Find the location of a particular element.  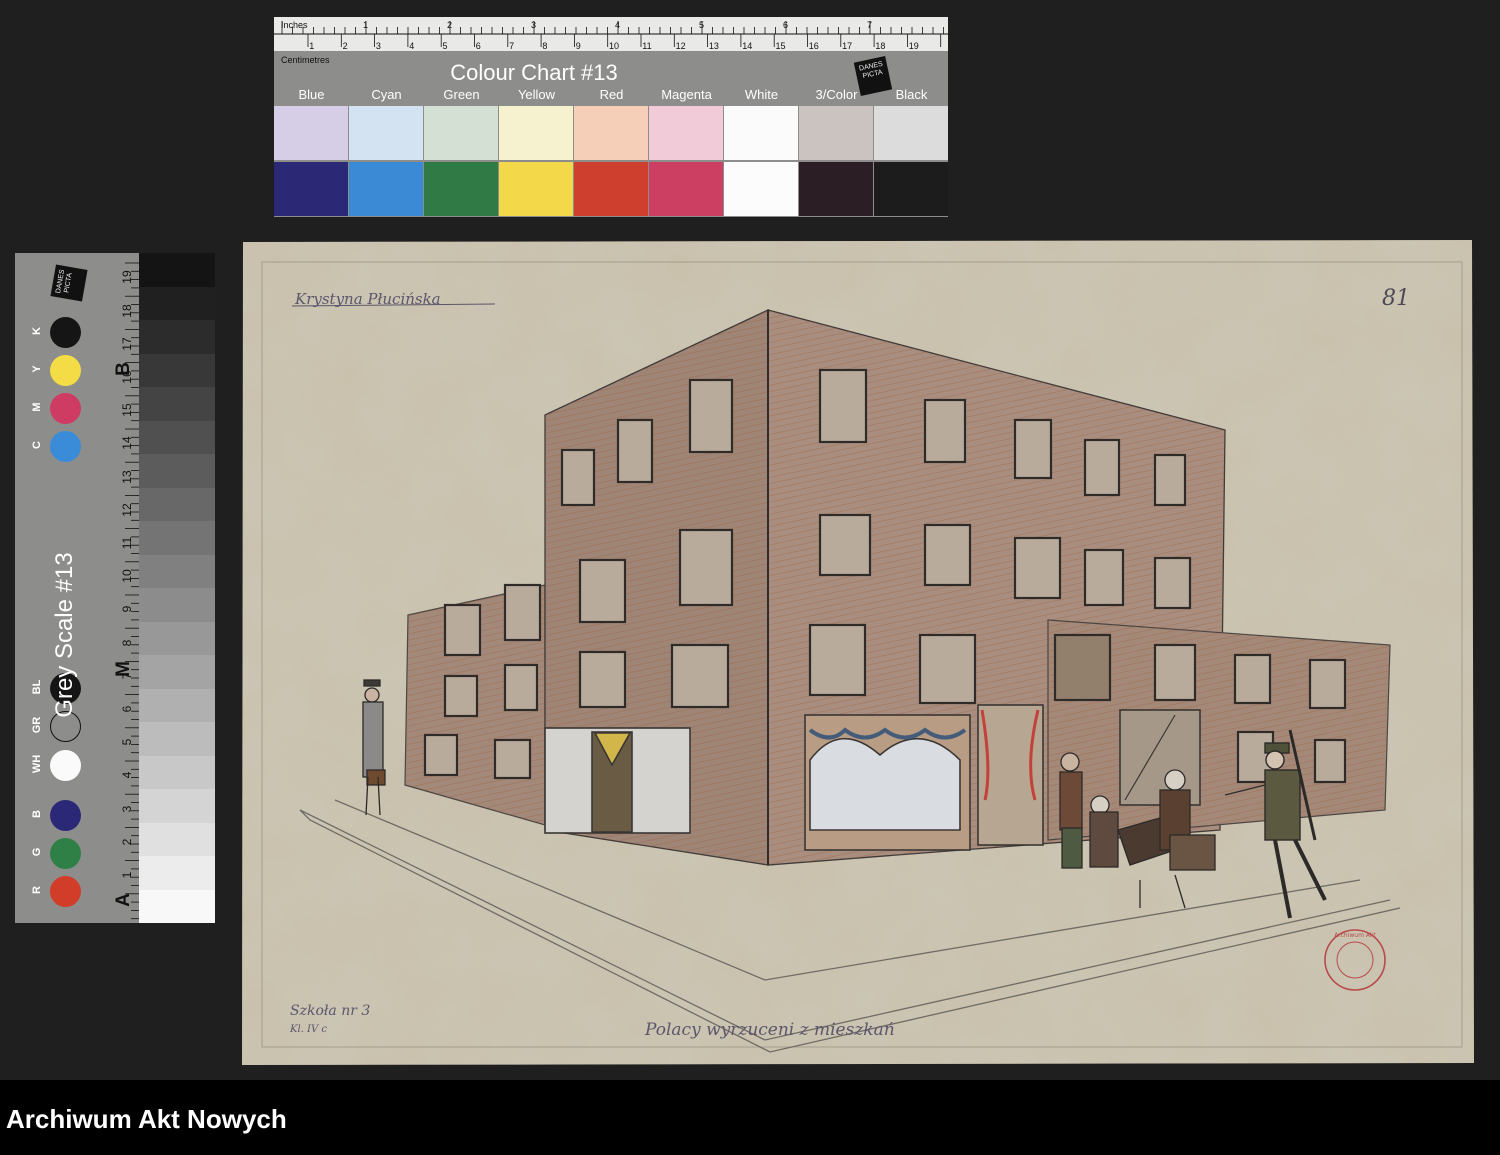

grey-scale-letter-a: A is located at coordinates (123, 900).